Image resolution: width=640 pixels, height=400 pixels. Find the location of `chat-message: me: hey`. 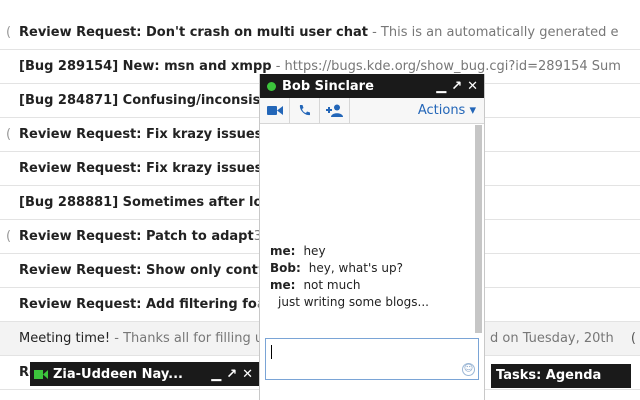

chat-message: me: hey is located at coordinates (373, 251).